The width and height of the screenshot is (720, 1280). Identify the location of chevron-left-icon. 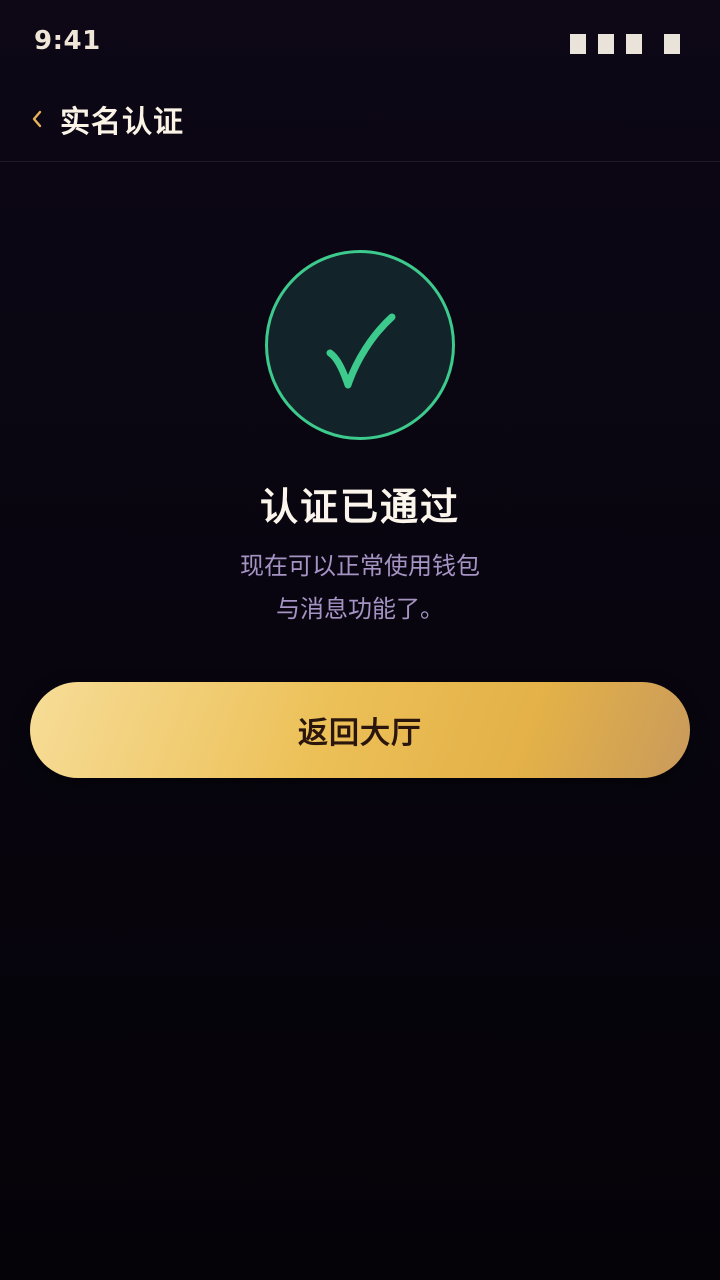
(37, 119).